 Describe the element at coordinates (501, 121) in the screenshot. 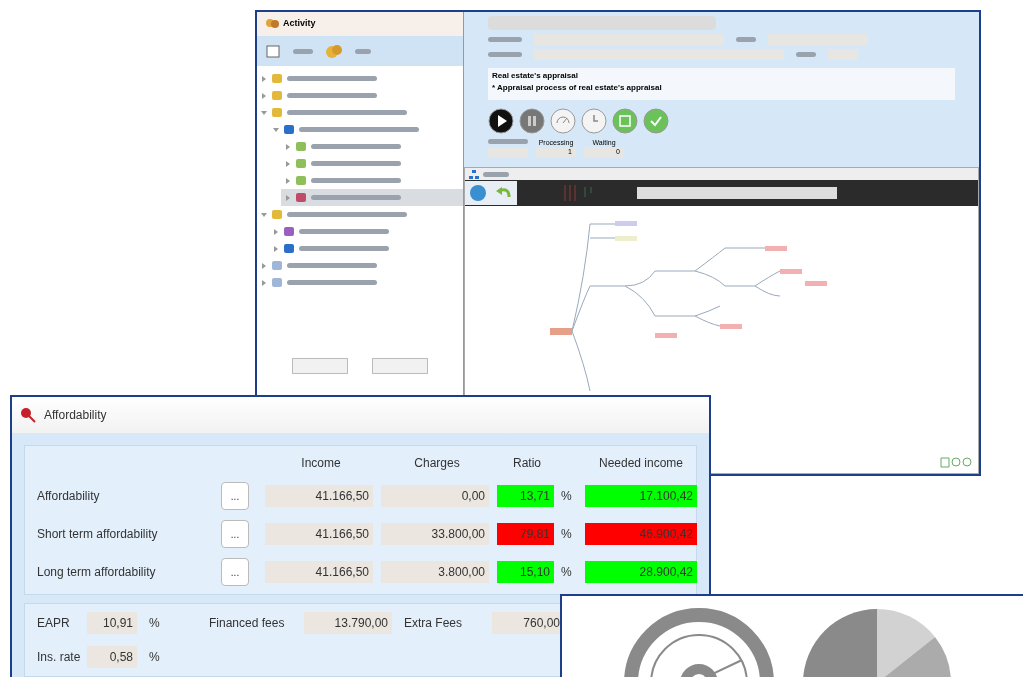

I see `play-icon` at that location.